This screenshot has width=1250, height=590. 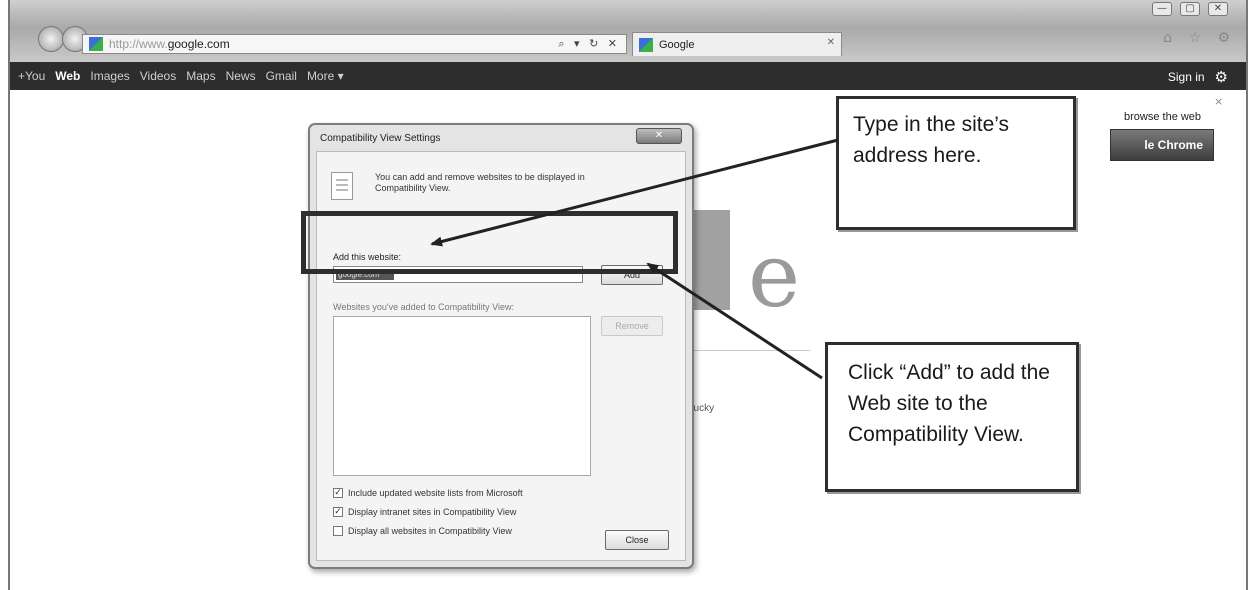 What do you see at coordinates (634, 259) in the screenshot?
I see `annotation-arrows` at bounding box center [634, 259].